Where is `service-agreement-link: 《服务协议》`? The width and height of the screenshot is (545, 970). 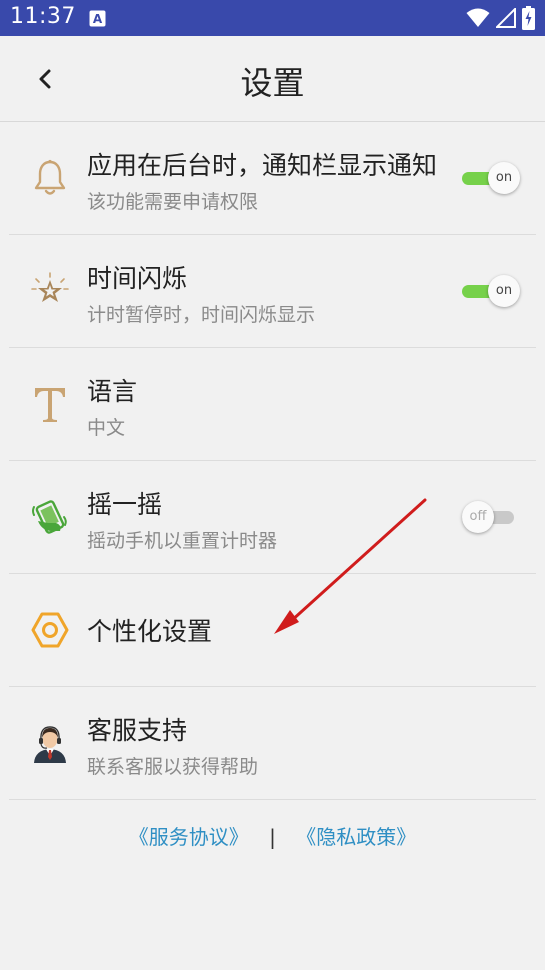 service-agreement-link: 《服务协议》 is located at coordinates (189, 837).